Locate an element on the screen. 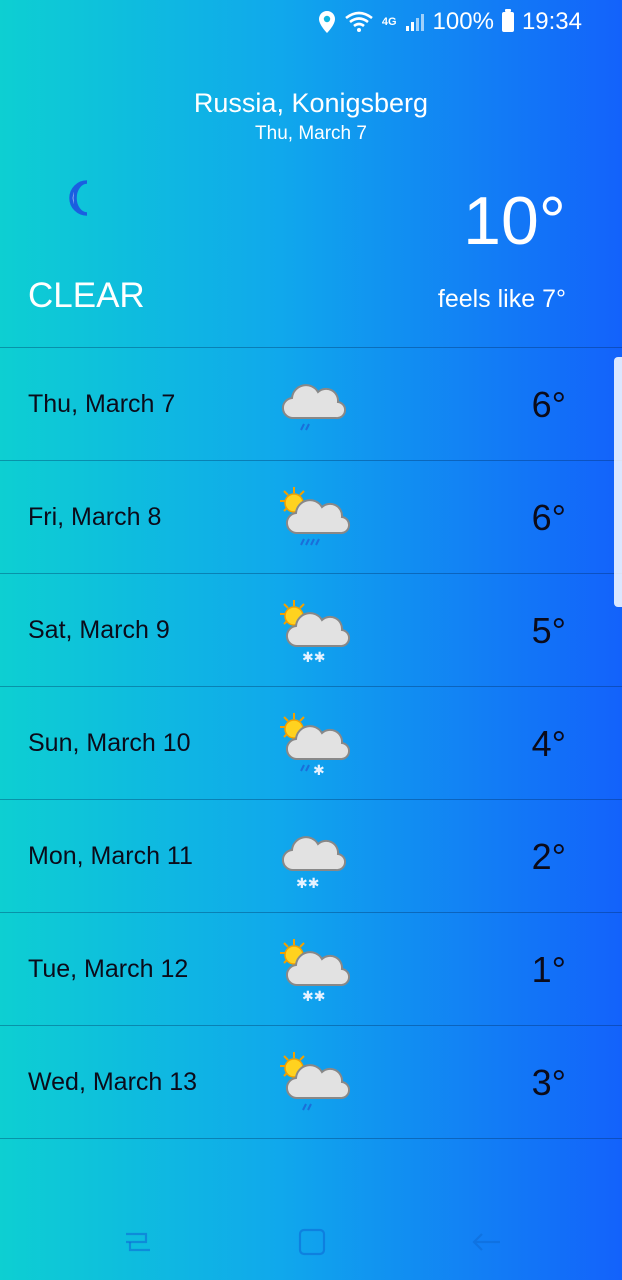 Image resolution: width=622 pixels, height=1280 pixels. status-icons: 4G 100% 19:34 is located at coordinates (450, 22).